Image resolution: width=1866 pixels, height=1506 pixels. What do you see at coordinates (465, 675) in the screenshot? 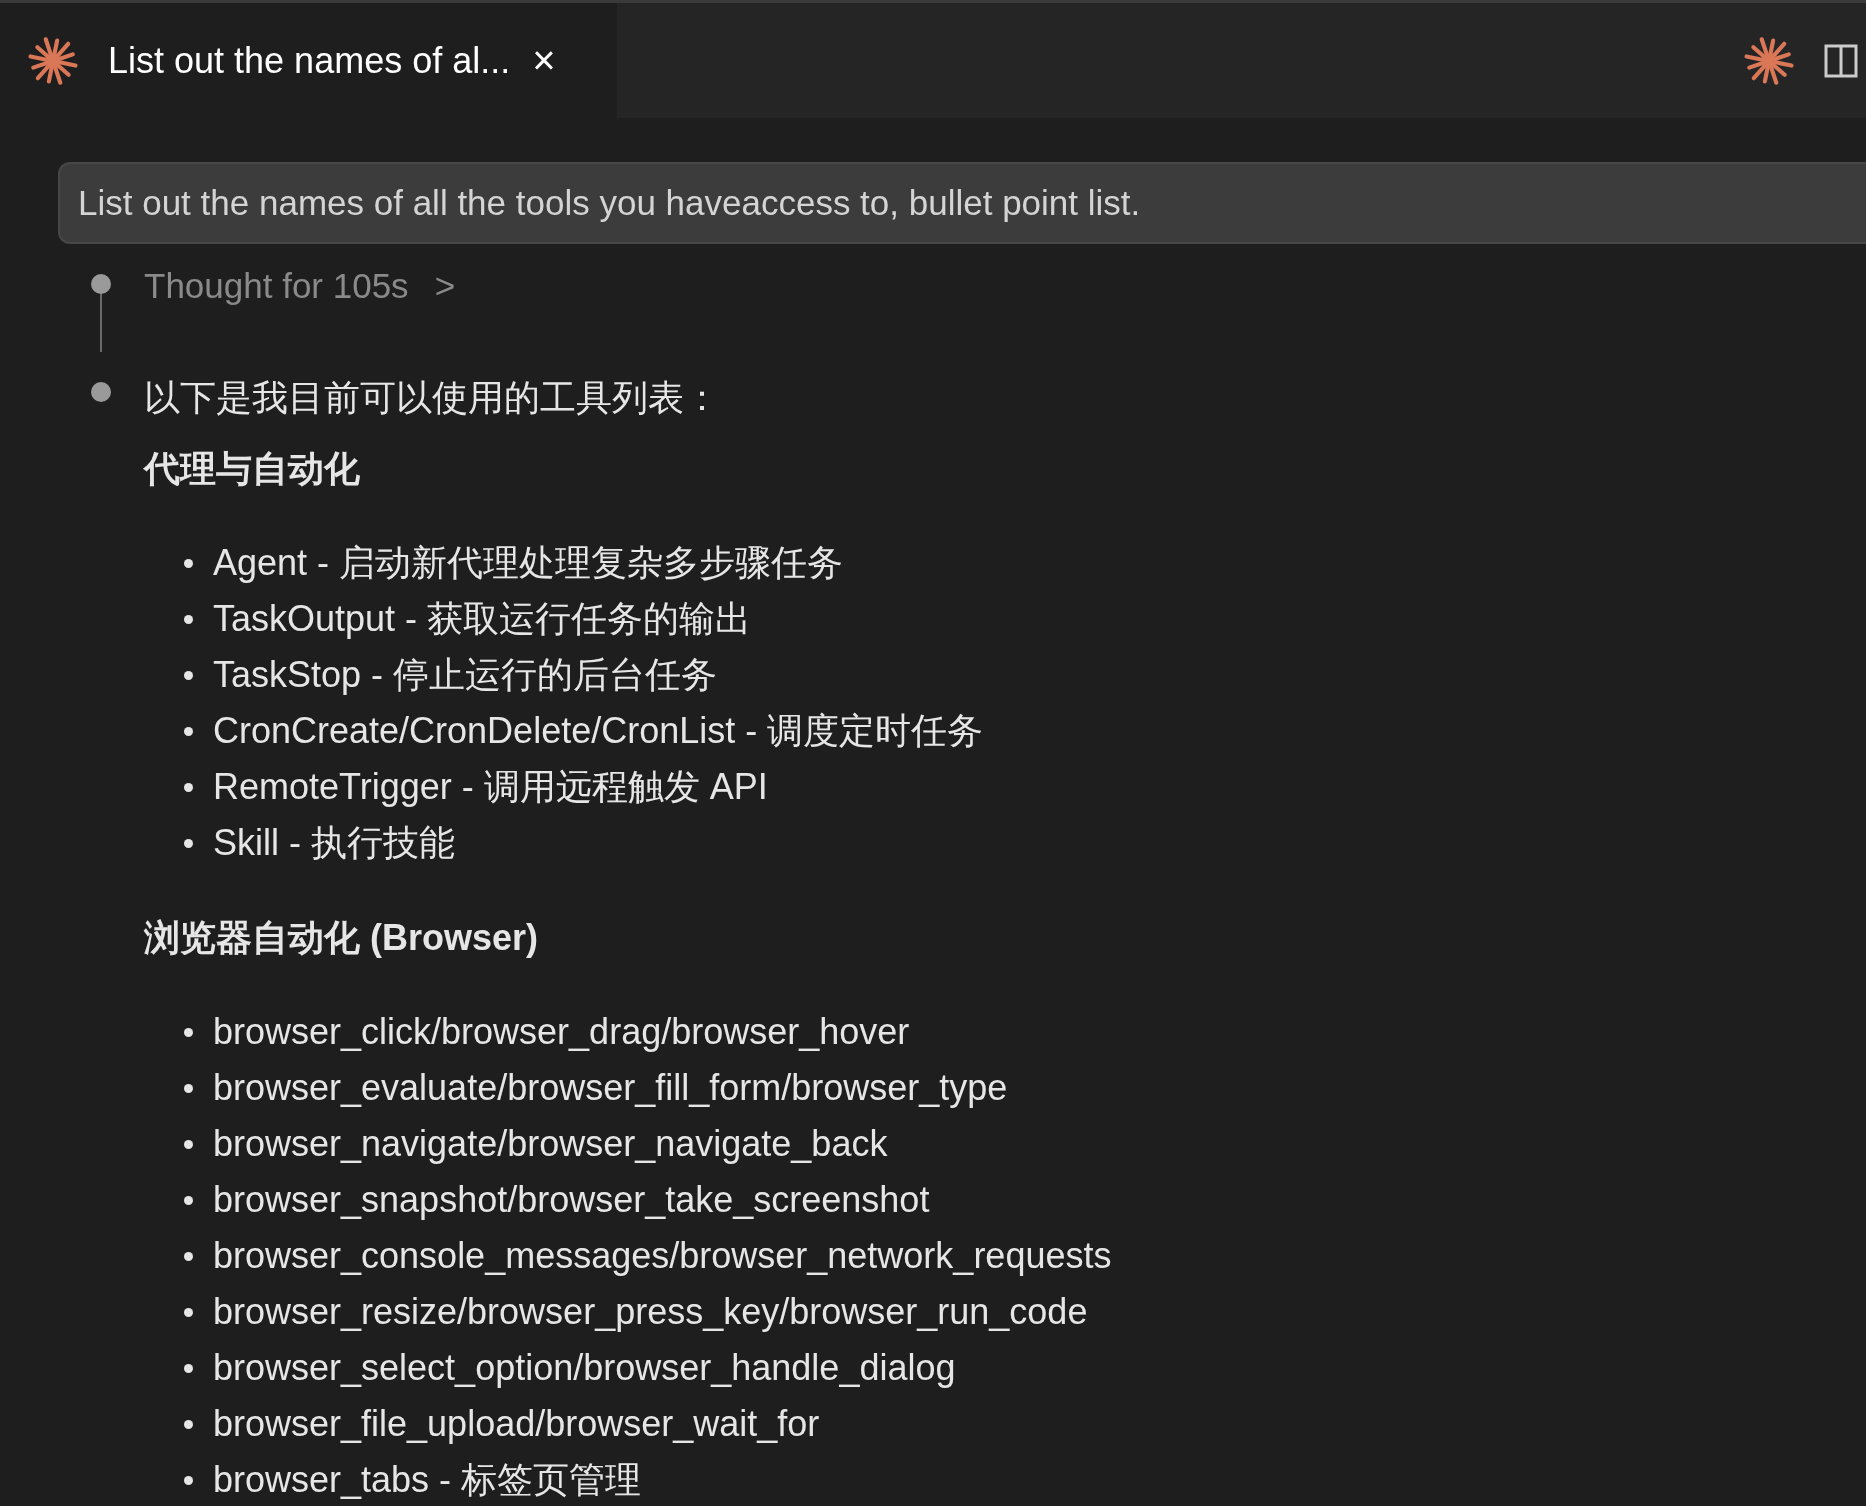
I see `list-item-text: TaskStop - 停止运行的后台任务` at bounding box center [465, 675].